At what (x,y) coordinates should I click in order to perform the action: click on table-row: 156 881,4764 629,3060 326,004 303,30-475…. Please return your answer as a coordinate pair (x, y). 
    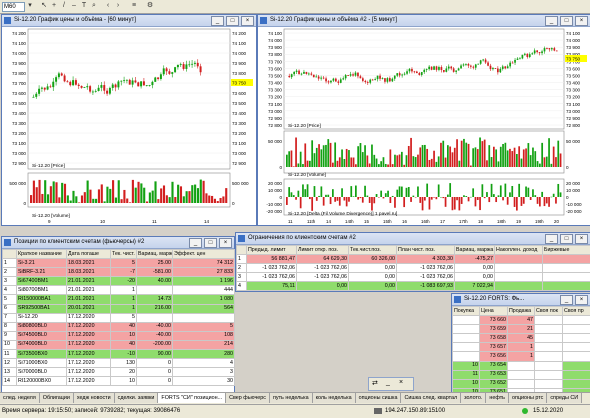
    Looking at the image, I should click on (413, 259).